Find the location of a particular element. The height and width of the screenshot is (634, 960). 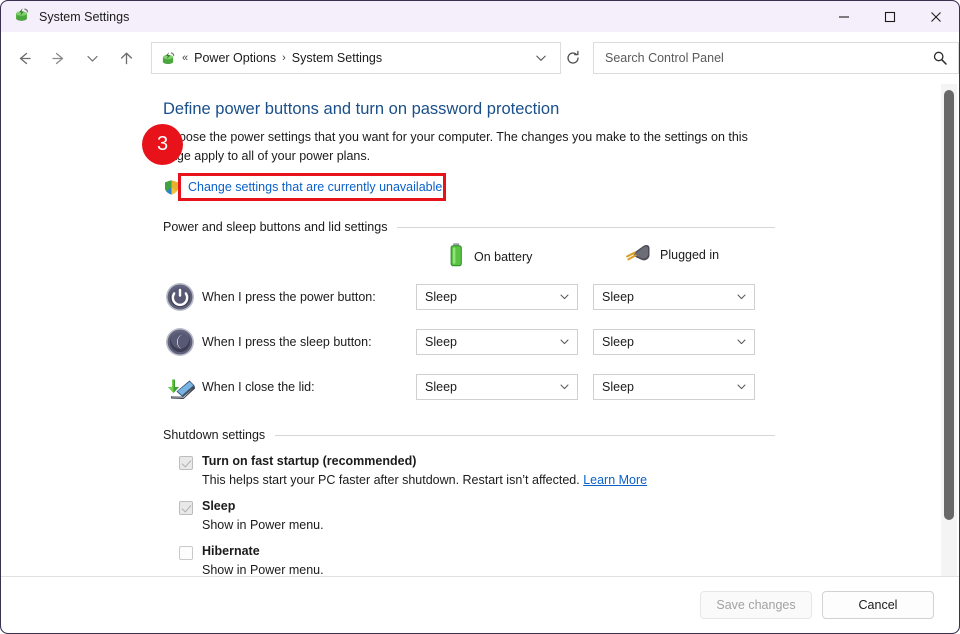

group-header-power-lid: Power and sleep buttons and lid settings is located at coordinates (469, 227).